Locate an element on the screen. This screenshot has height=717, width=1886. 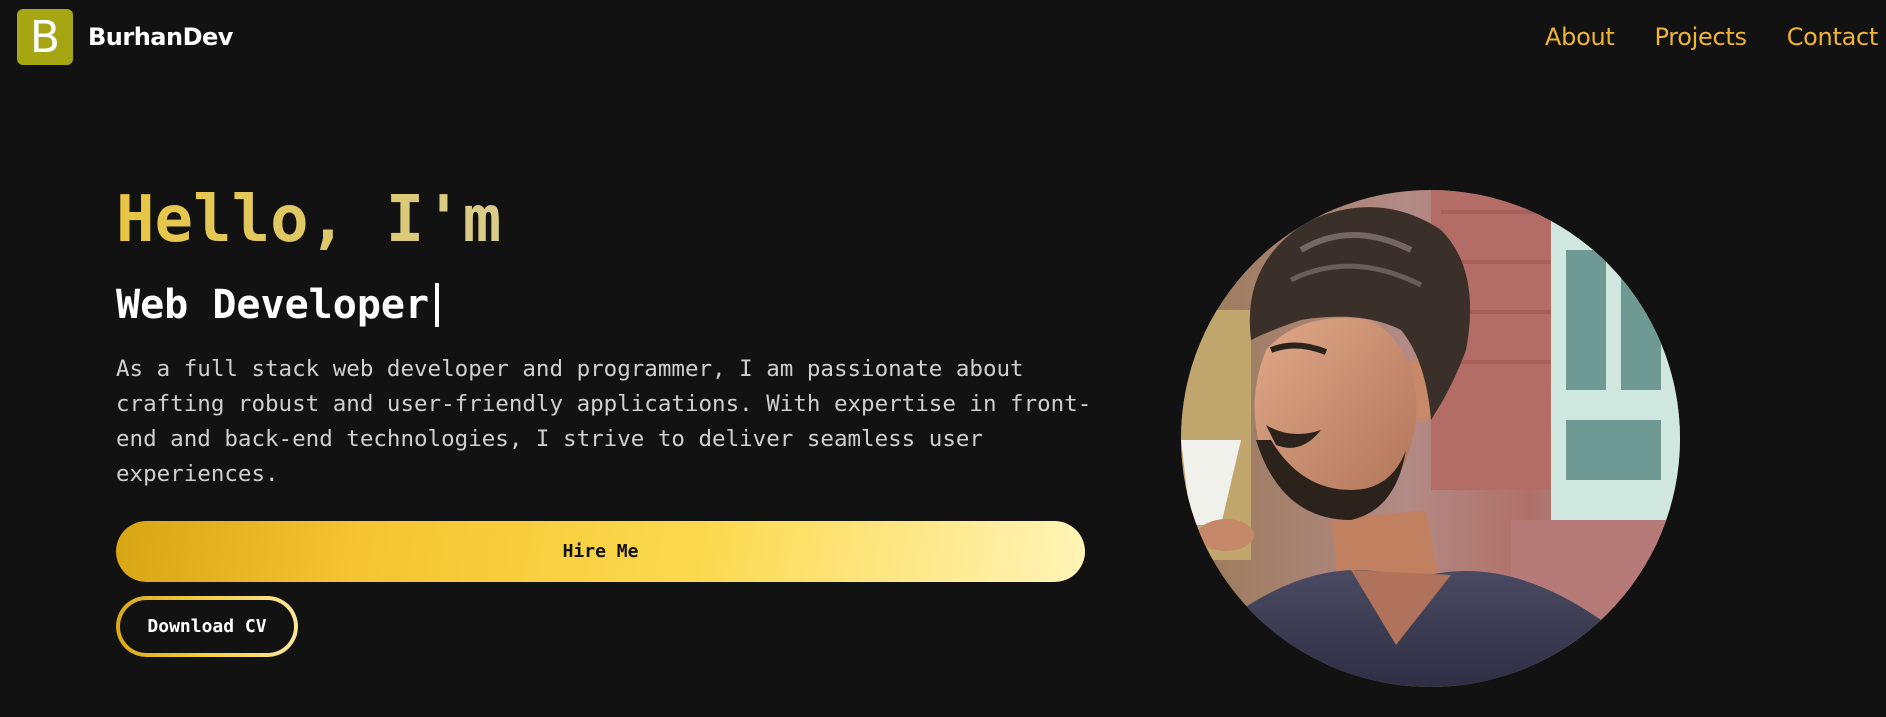
nav-link-about: About is located at coordinates (1580, 37).